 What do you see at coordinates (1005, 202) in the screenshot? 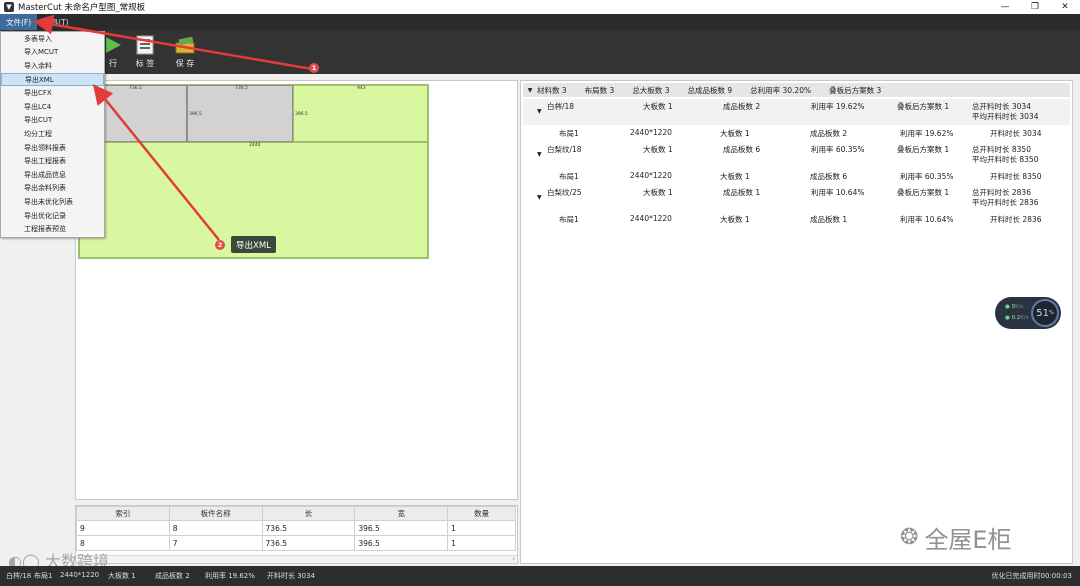
I see `avg-cut-time: 平均开料时长 2836` at bounding box center [1005, 202].